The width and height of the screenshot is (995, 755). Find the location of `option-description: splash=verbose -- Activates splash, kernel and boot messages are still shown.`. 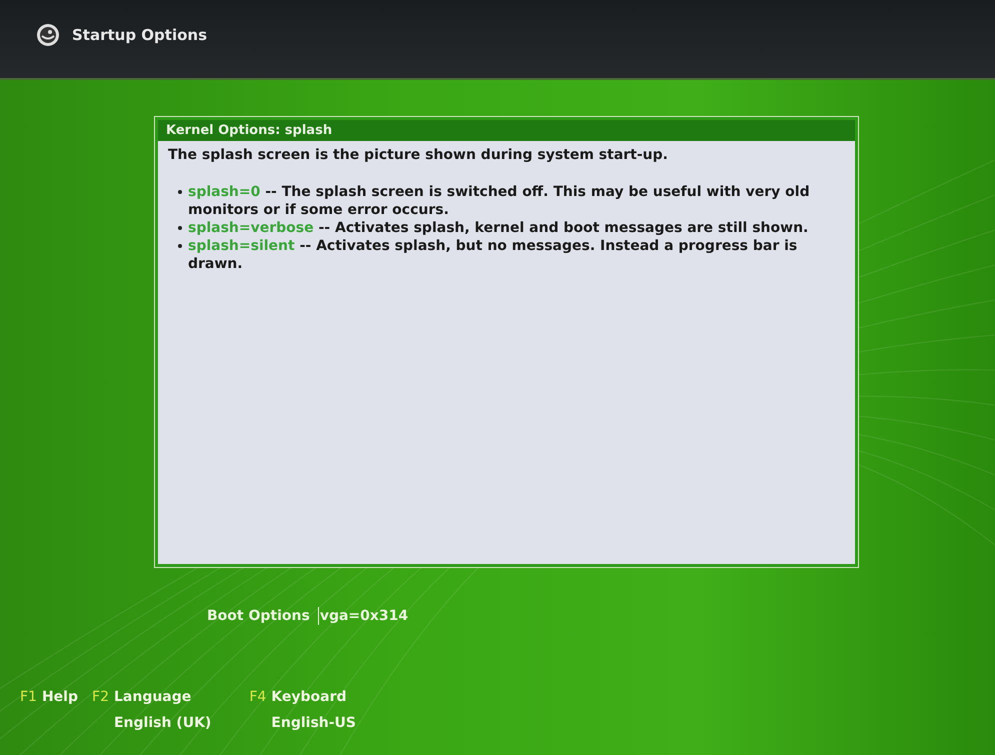

option-description: splash=verbose -- Activates splash, kernel and boot messages are still shown. is located at coordinates (499, 228).